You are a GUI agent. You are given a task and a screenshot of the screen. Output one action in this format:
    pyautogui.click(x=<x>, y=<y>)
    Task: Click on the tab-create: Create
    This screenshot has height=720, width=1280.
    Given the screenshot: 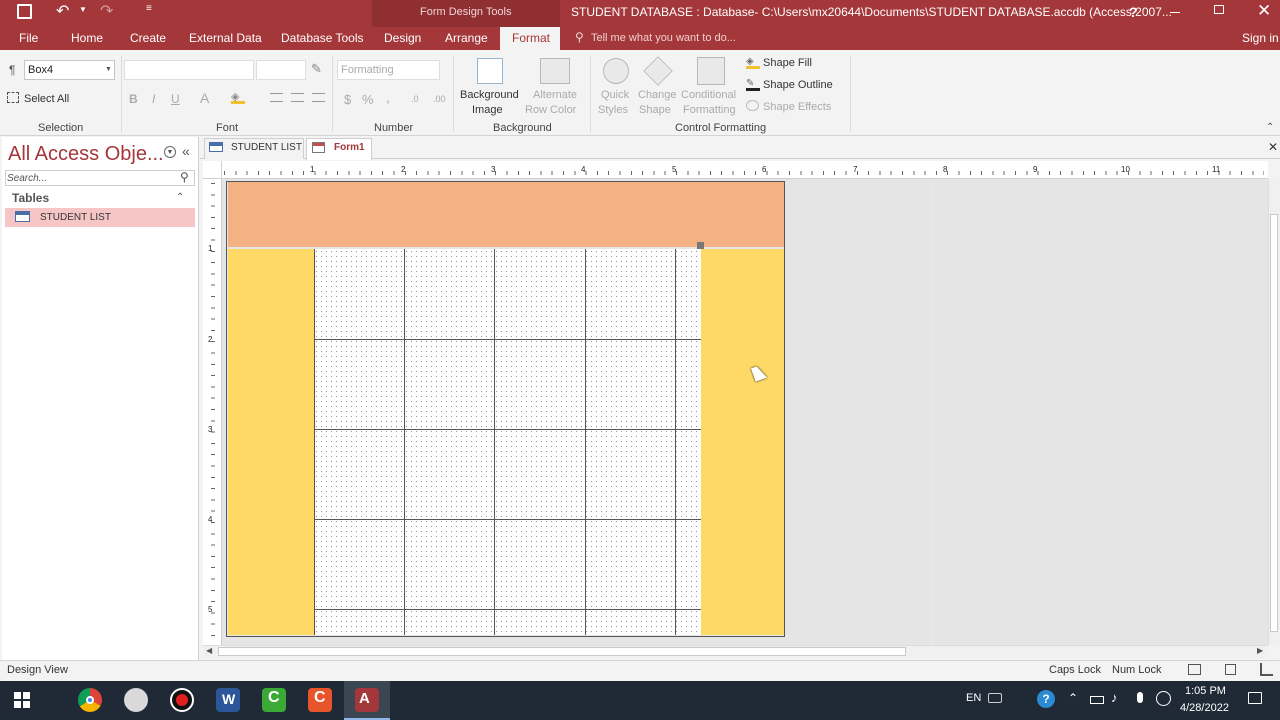 What is the action you would take?
    pyautogui.click(x=148, y=38)
    